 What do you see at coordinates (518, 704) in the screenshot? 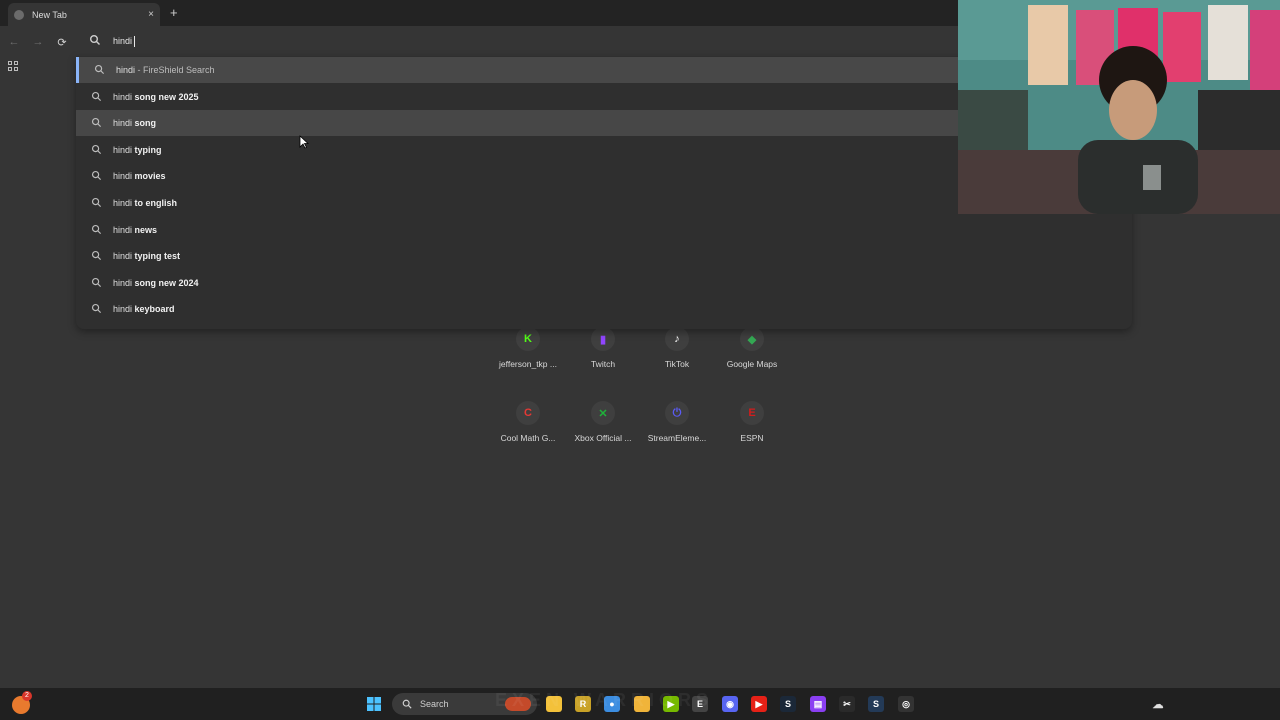
I see `search-highlight-icon` at bounding box center [518, 704].